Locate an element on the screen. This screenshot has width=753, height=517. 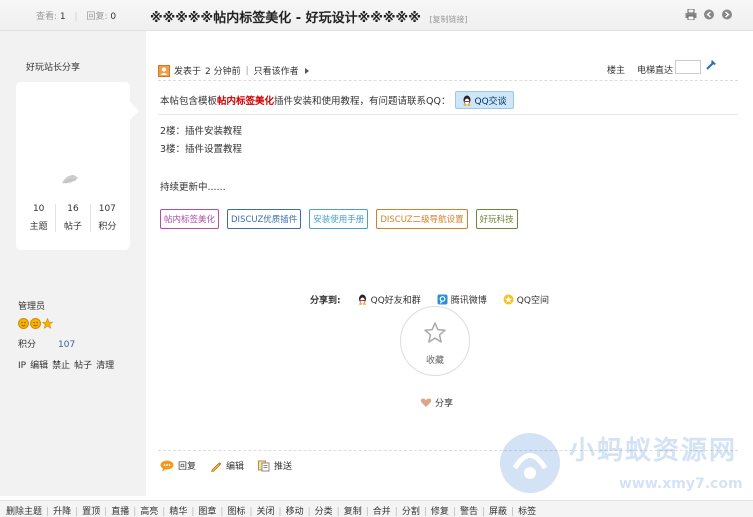
share-tencent-weibo: 腾讯微博 is located at coordinates (462, 299).